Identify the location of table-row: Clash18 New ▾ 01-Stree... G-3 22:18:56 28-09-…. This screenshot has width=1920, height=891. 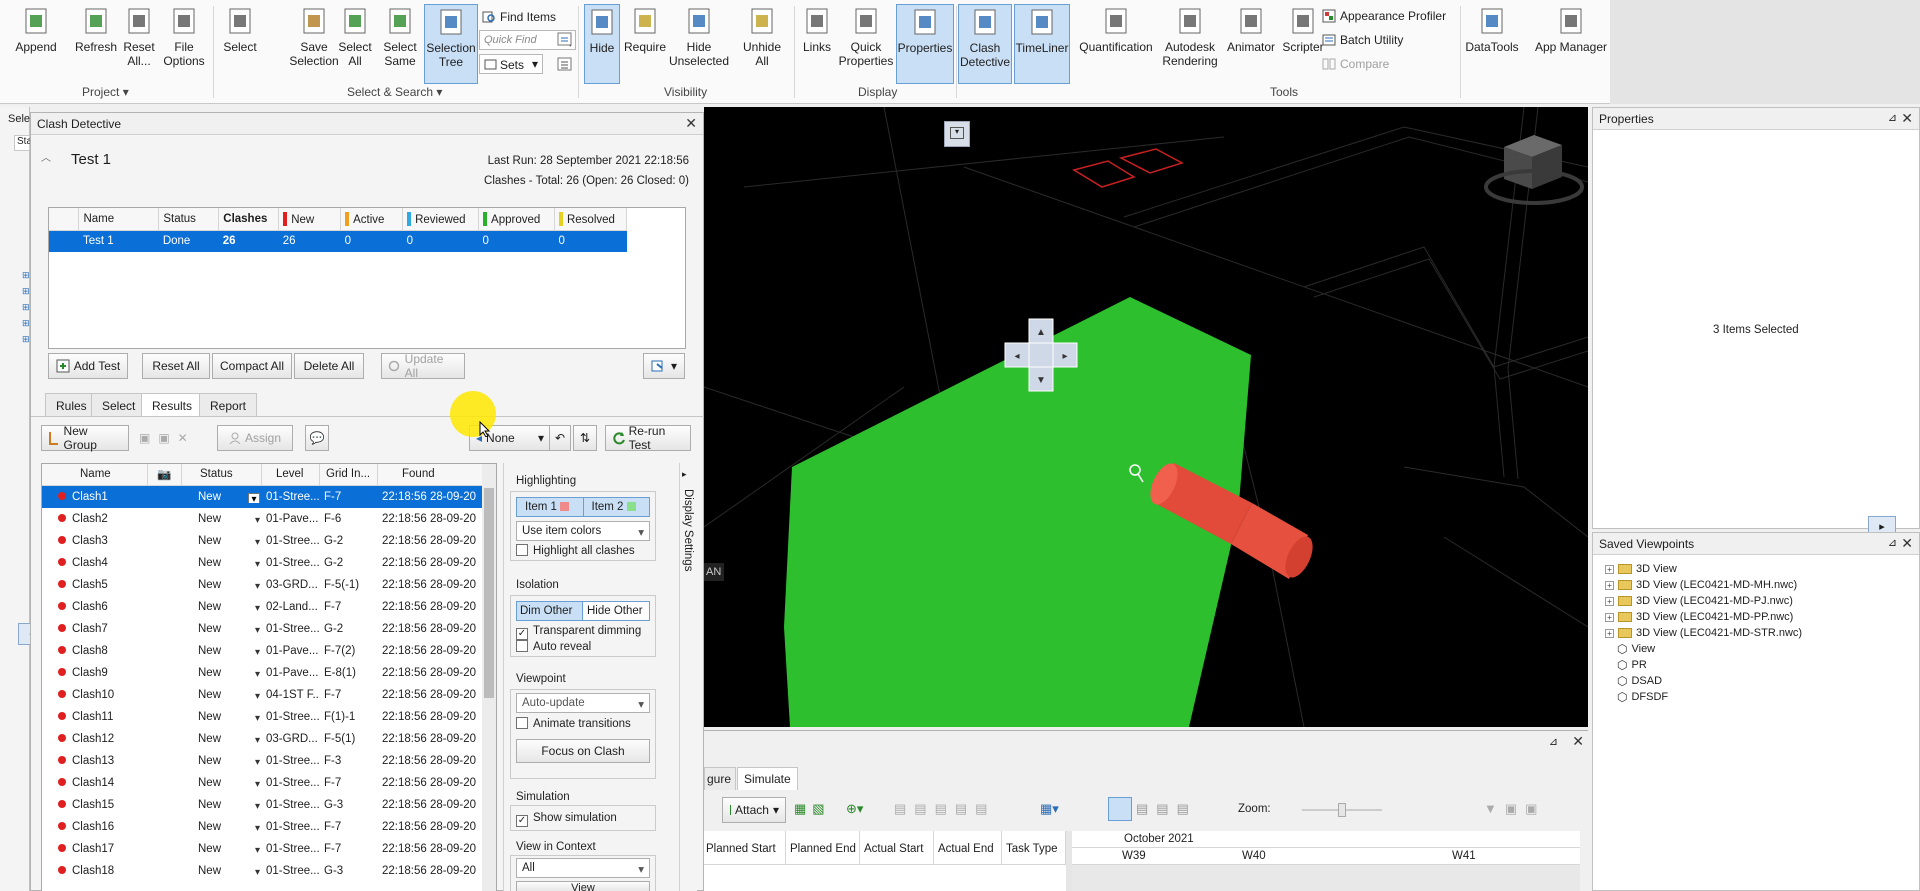
(269, 871).